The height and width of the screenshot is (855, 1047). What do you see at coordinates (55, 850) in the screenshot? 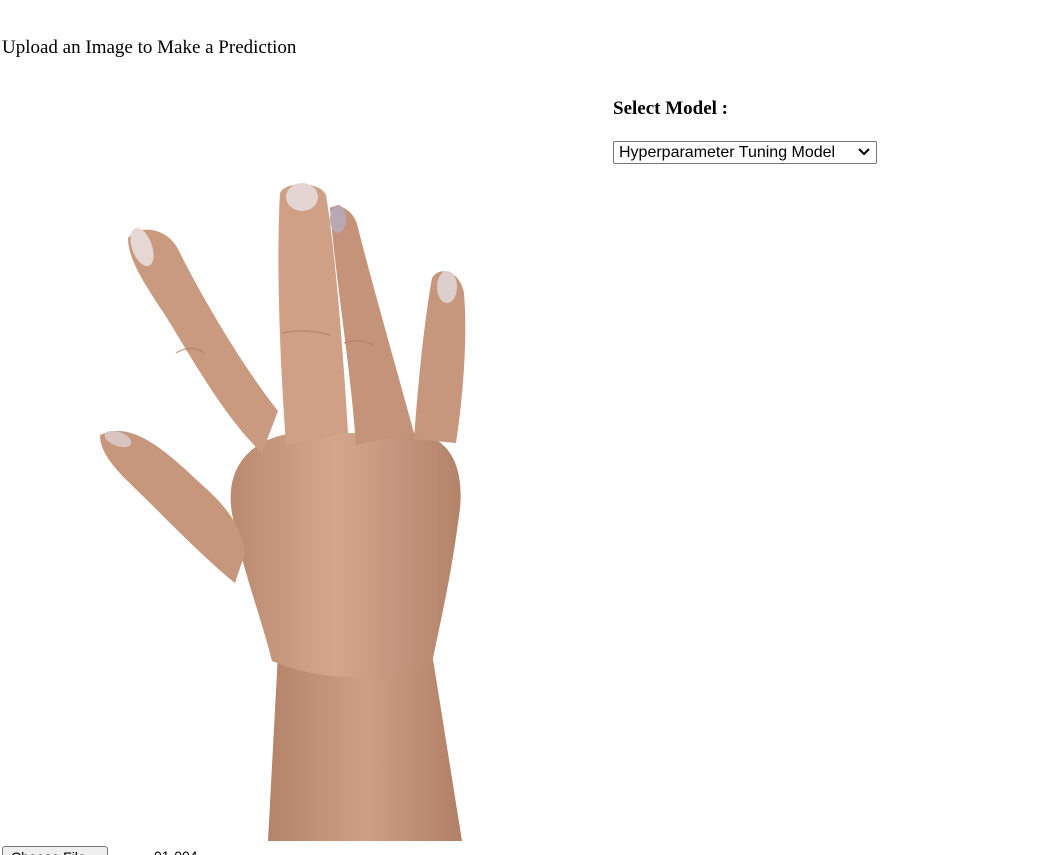
I see `choose-file-button: Choose File` at bounding box center [55, 850].